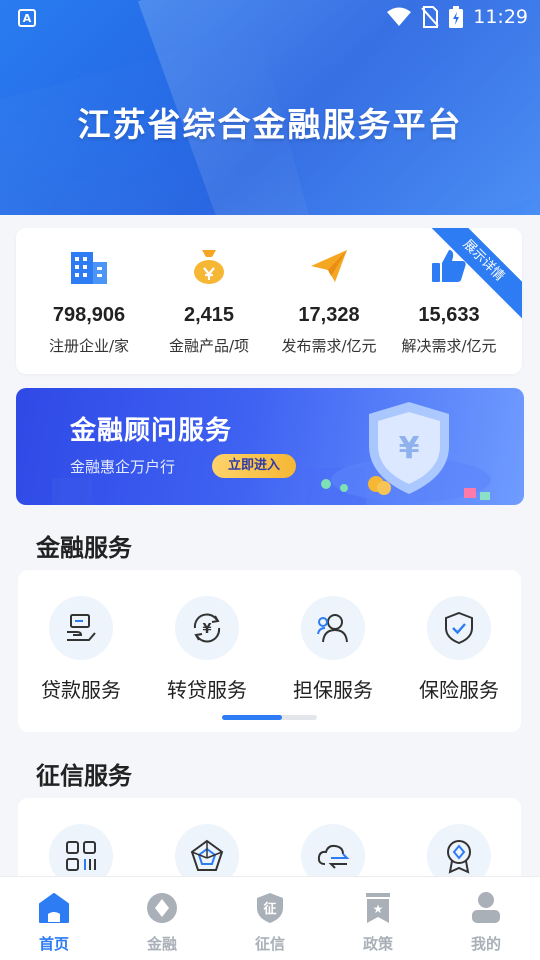 The image size is (540, 960). Describe the element at coordinates (27, 18) in the screenshot. I see `app-notification-icon: A` at that location.